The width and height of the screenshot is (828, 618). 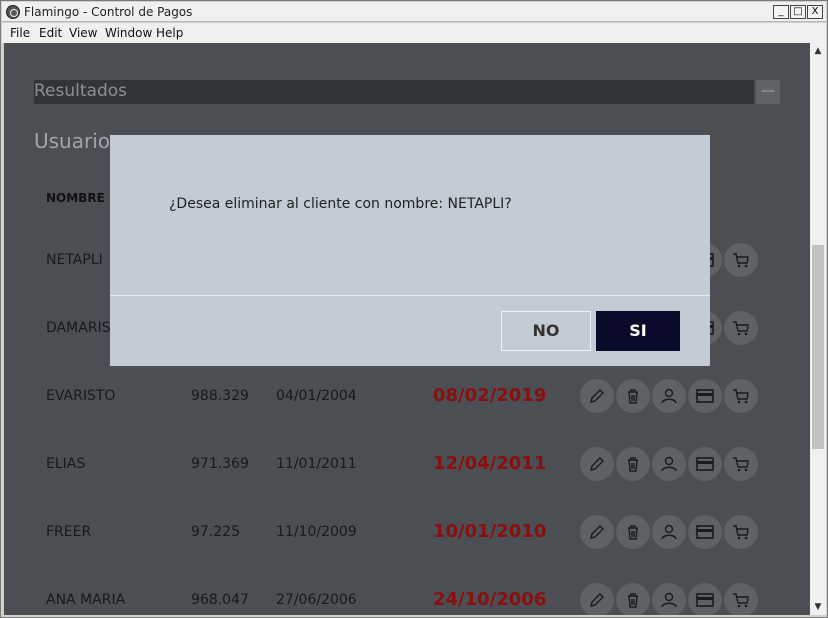 I want to click on table-row: ANA MARIA 968.047 27/06/2006 24/10/2006, so click(x=407, y=598).